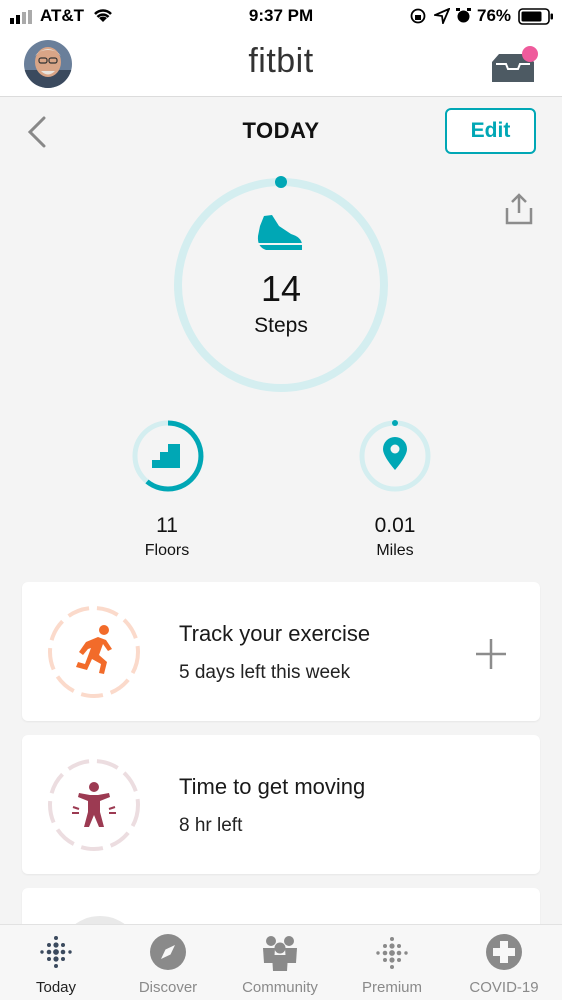 This screenshot has width=562, height=1000. What do you see at coordinates (281, 804) in the screenshot?
I see `moving-card: Time to get moving 8 hr left` at bounding box center [281, 804].